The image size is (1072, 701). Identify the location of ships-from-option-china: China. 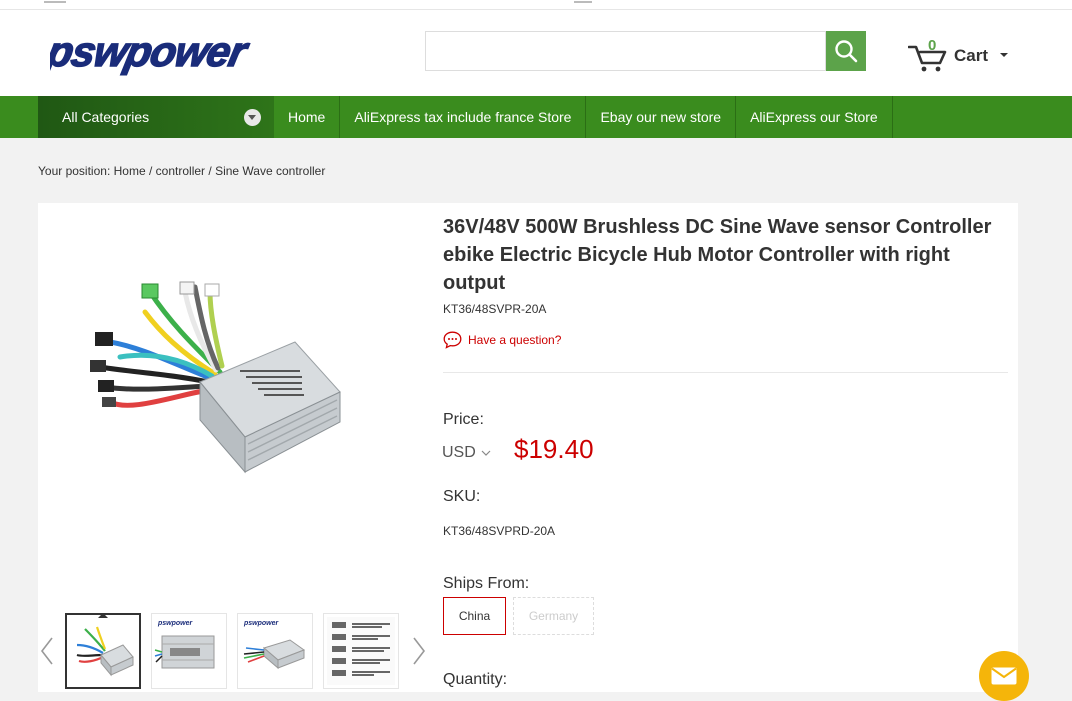
(474, 616).